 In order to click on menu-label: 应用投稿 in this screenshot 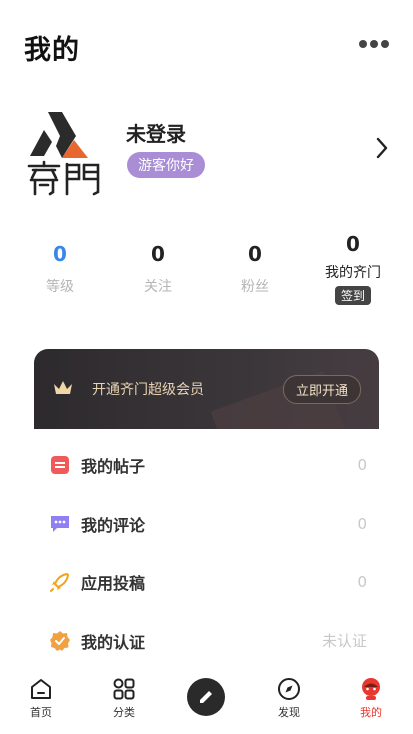, I will do `click(113, 584)`.